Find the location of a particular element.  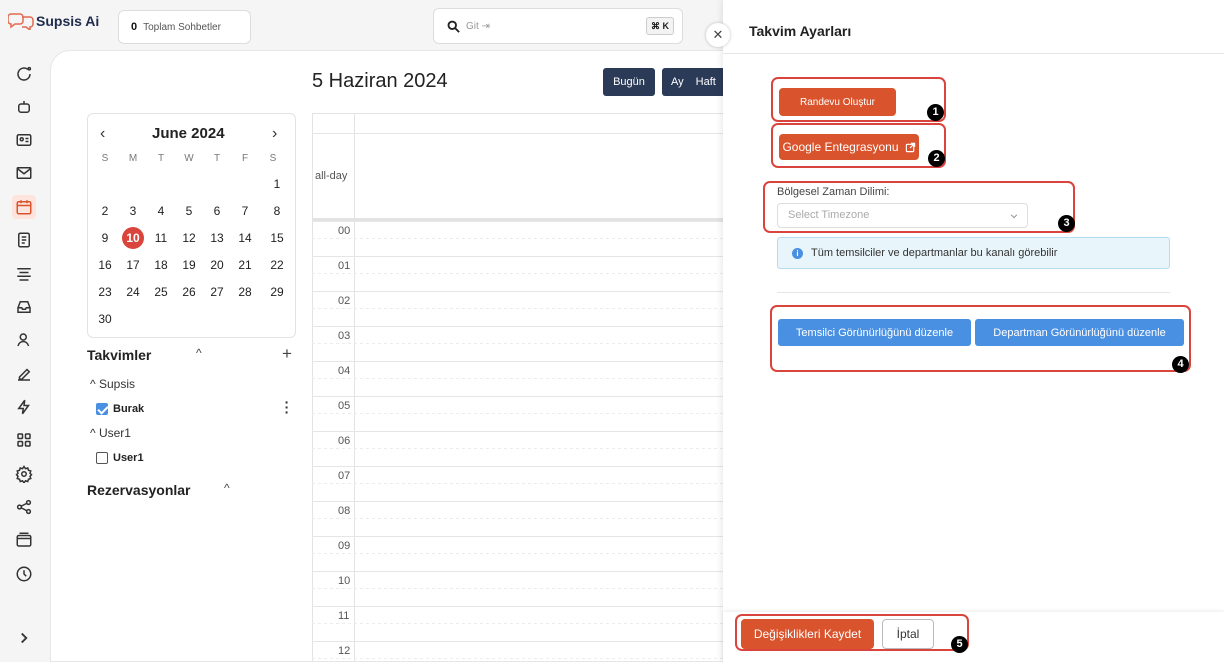

external-link-icon is located at coordinates (910, 147).